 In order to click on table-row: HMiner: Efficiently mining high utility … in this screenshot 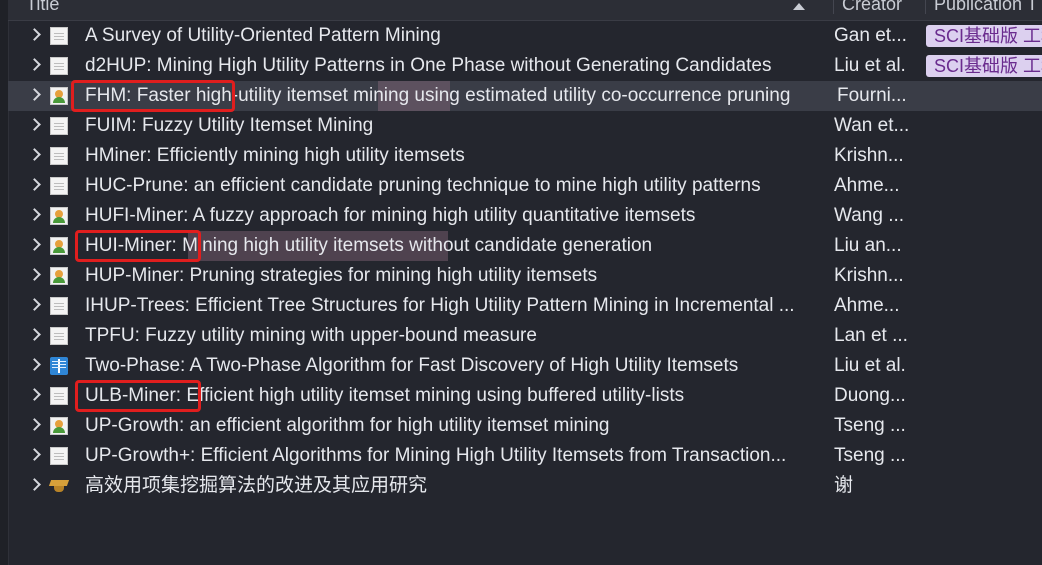, I will do `click(525, 156)`.